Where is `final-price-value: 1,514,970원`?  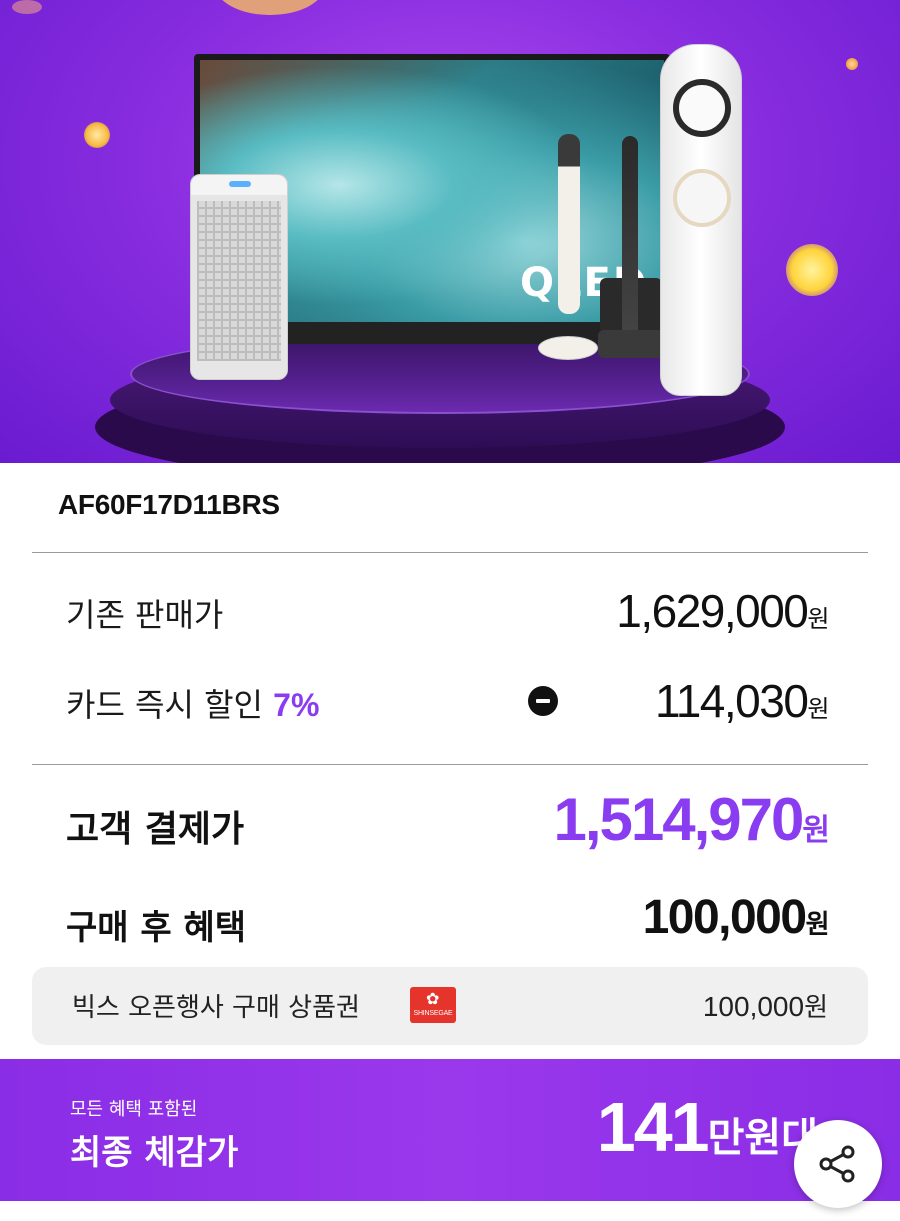
final-price-value: 1,514,970원 is located at coordinates (691, 819).